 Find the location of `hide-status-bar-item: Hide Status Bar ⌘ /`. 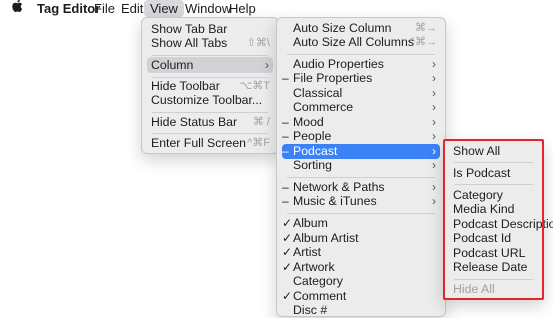

hide-status-bar-item: Hide Status Bar ⌘ / is located at coordinates (210, 122).